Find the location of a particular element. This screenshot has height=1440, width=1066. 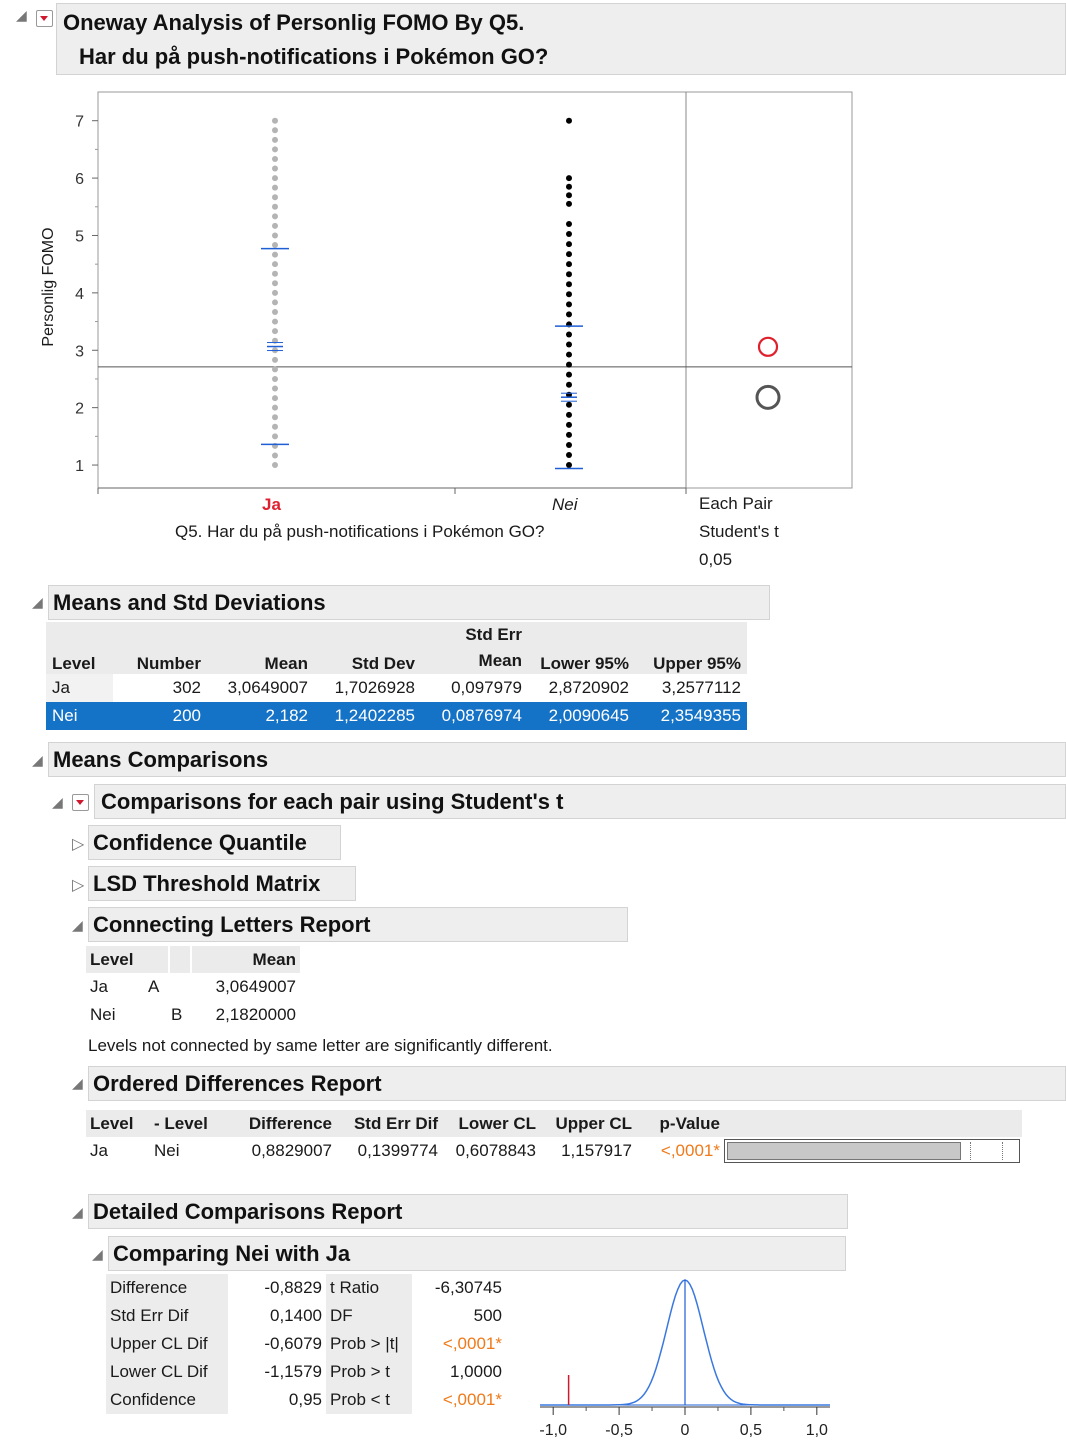

stat-value: 500 is located at coordinates (487, 1315).